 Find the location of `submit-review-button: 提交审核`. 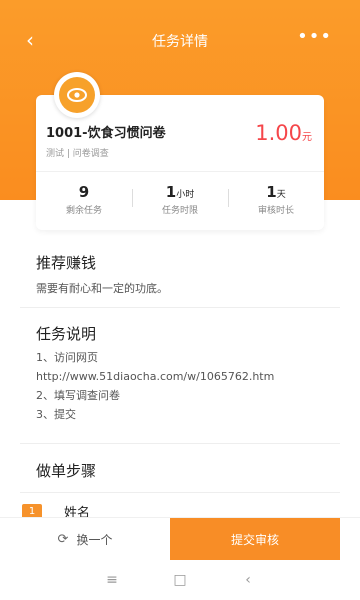

submit-review-button: 提交审核 is located at coordinates (255, 539).